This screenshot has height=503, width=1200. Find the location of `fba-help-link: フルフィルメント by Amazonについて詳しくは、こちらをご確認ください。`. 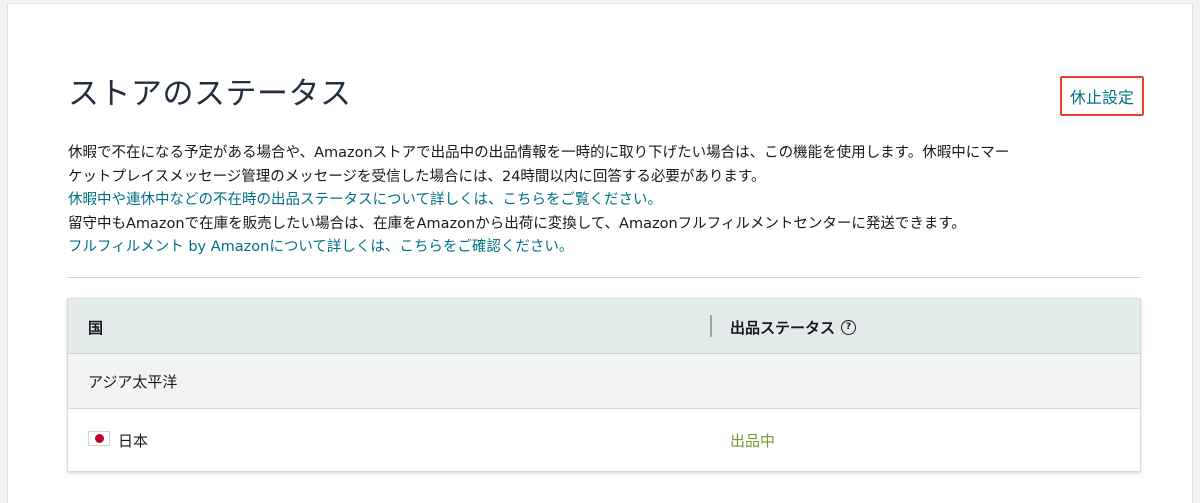

fba-help-link: フルフィルメント by Amazonについて詳しくは、こちらをご確認ください。 is located at coordinates (608, 248).